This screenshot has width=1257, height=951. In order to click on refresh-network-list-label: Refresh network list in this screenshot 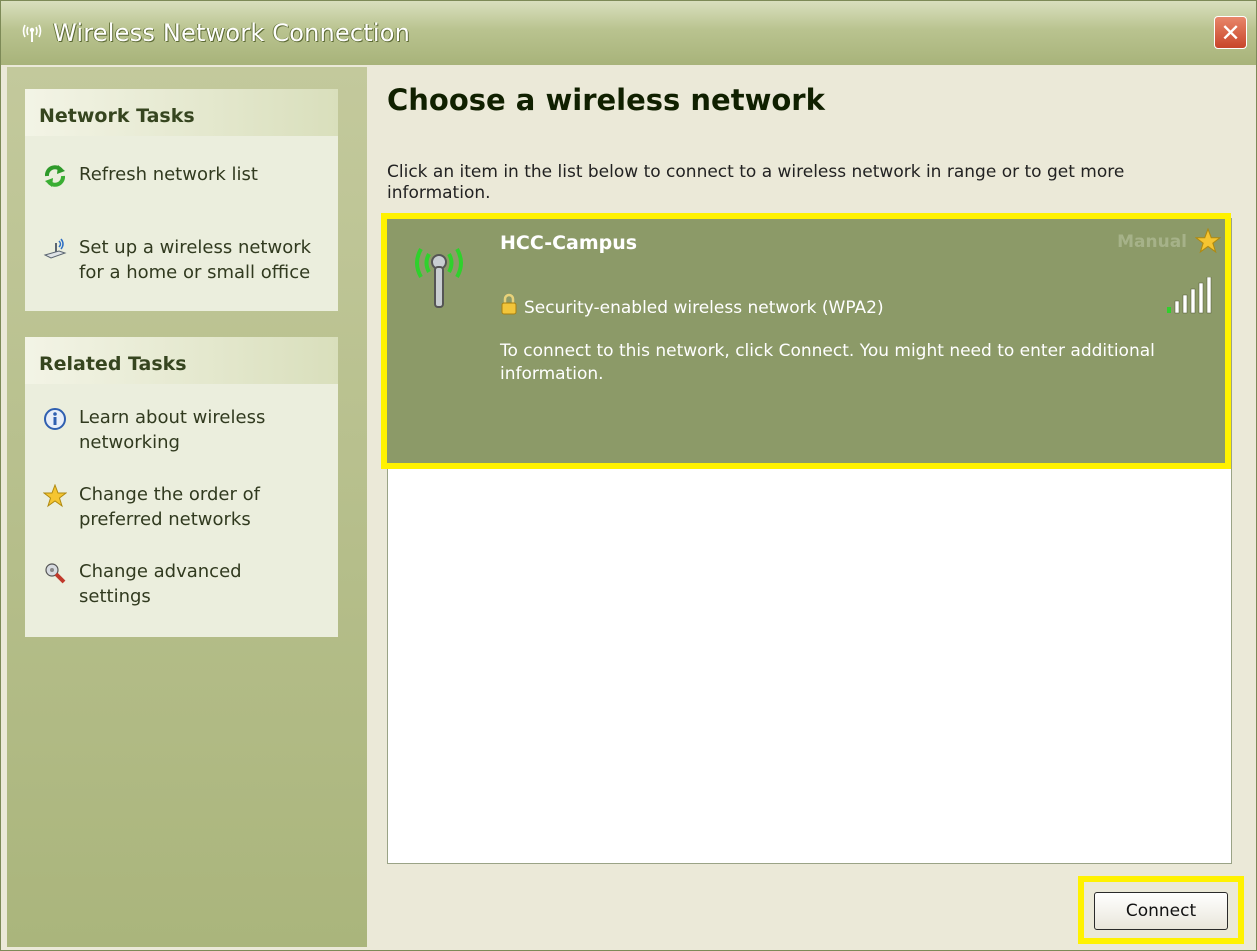, I will do `click(168, 174)`.